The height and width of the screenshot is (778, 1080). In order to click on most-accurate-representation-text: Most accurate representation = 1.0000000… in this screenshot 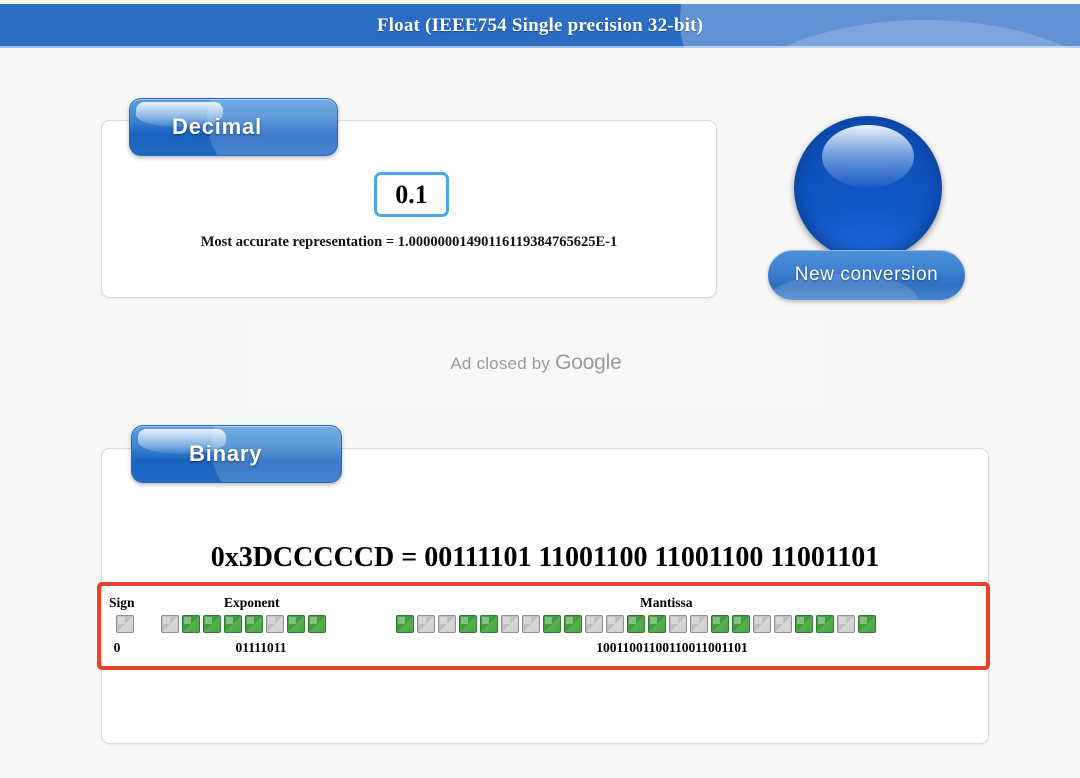, I will do `click(409, 242)`.